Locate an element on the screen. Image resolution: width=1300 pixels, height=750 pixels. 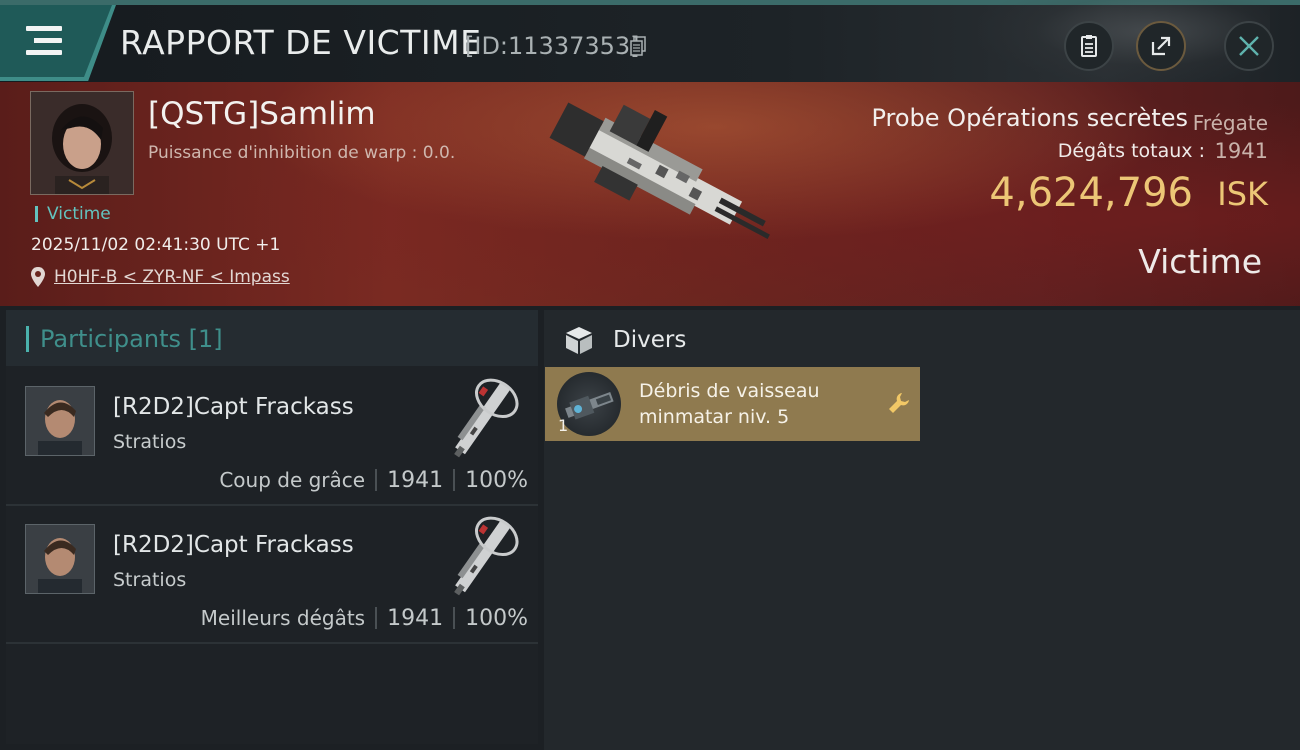
close-icon is located at coordinates (1249, 46).